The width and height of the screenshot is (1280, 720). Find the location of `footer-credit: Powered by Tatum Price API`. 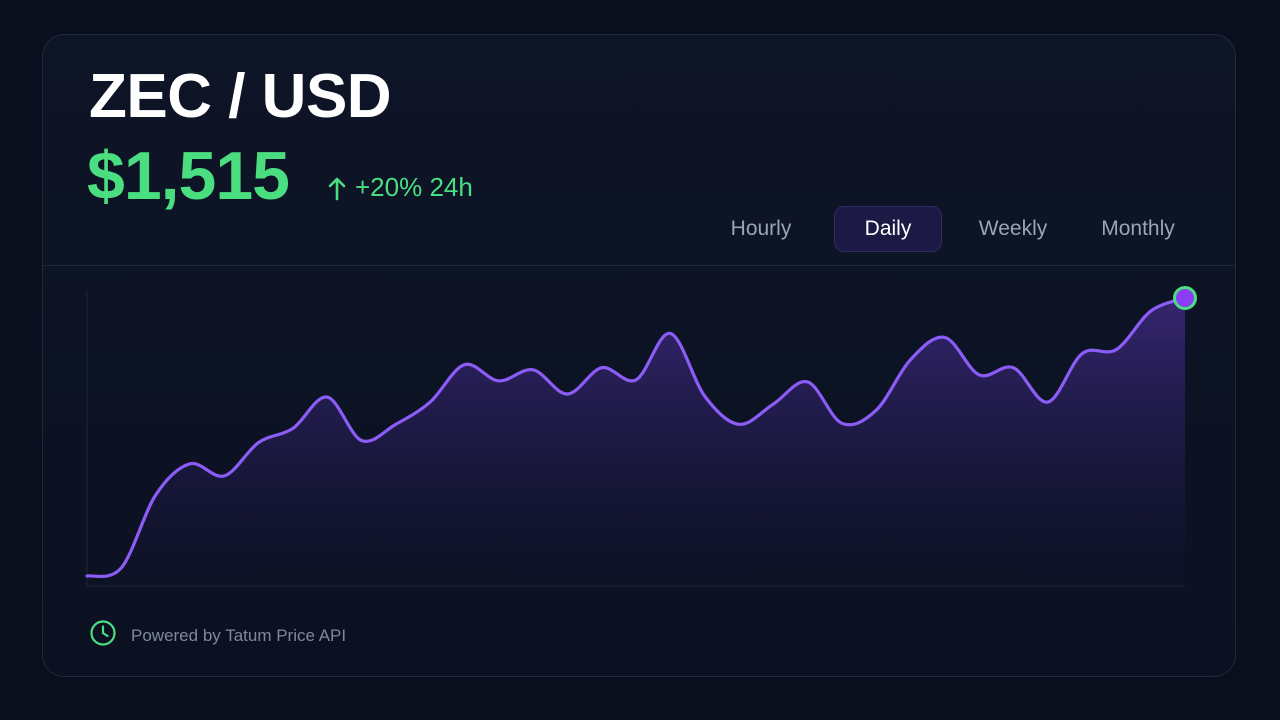

footer-credit: Powered by Tatum Price API is located at coordinates (239, 635).